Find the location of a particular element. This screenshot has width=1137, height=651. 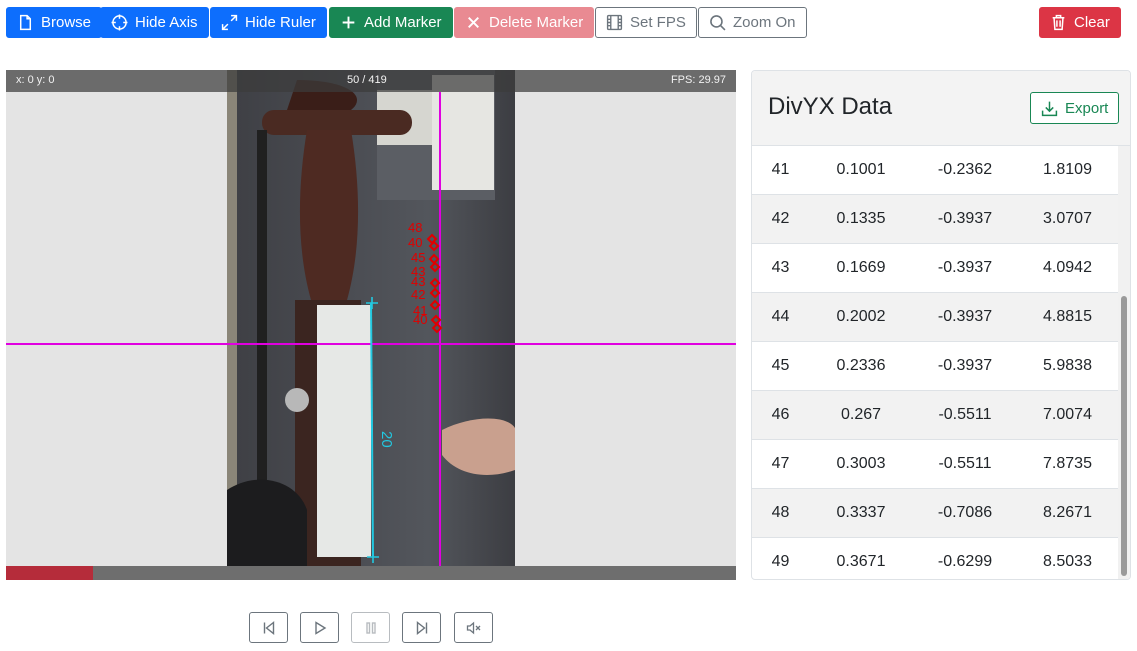

ruler-line is located at coordinates (372, 430).